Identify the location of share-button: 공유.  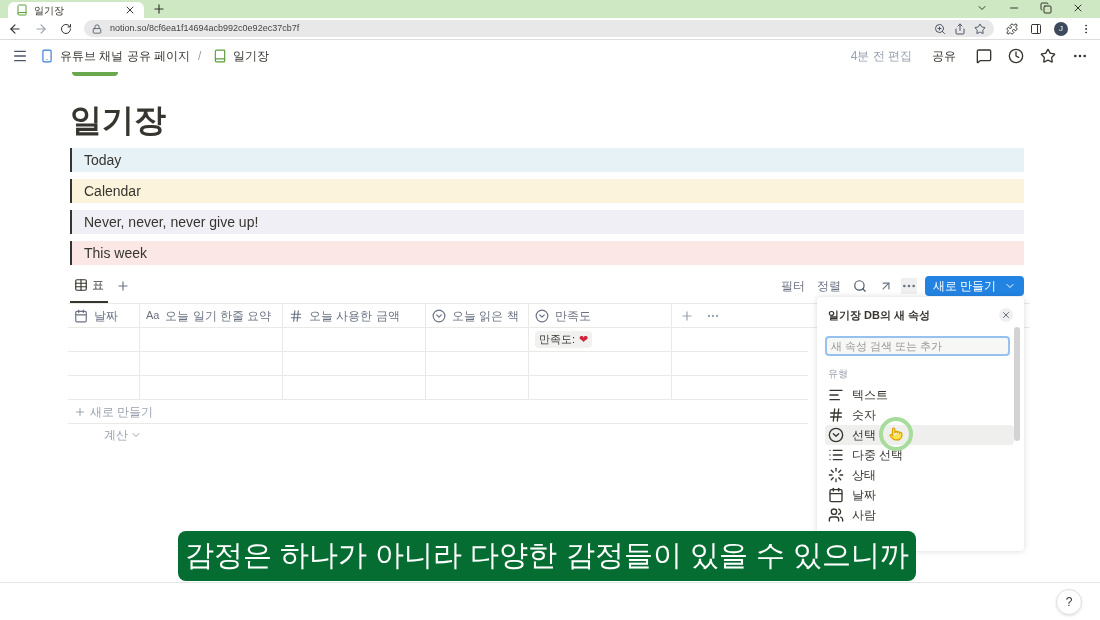
(944, 56).